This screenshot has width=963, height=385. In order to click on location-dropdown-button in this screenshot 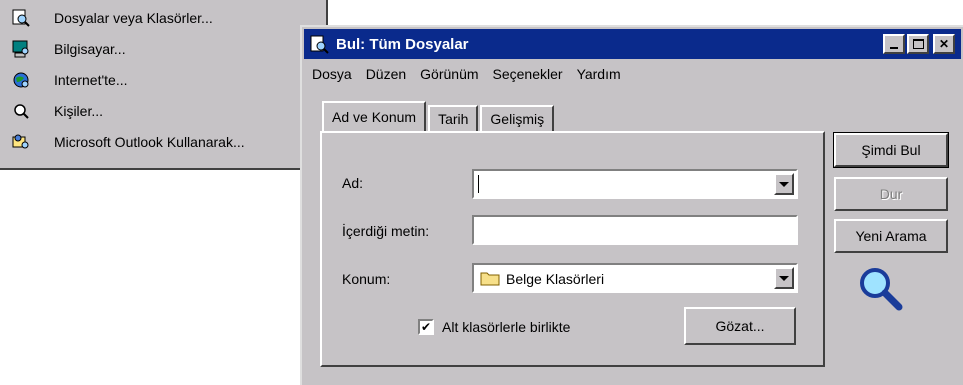, I will do `click(784, 278)`.